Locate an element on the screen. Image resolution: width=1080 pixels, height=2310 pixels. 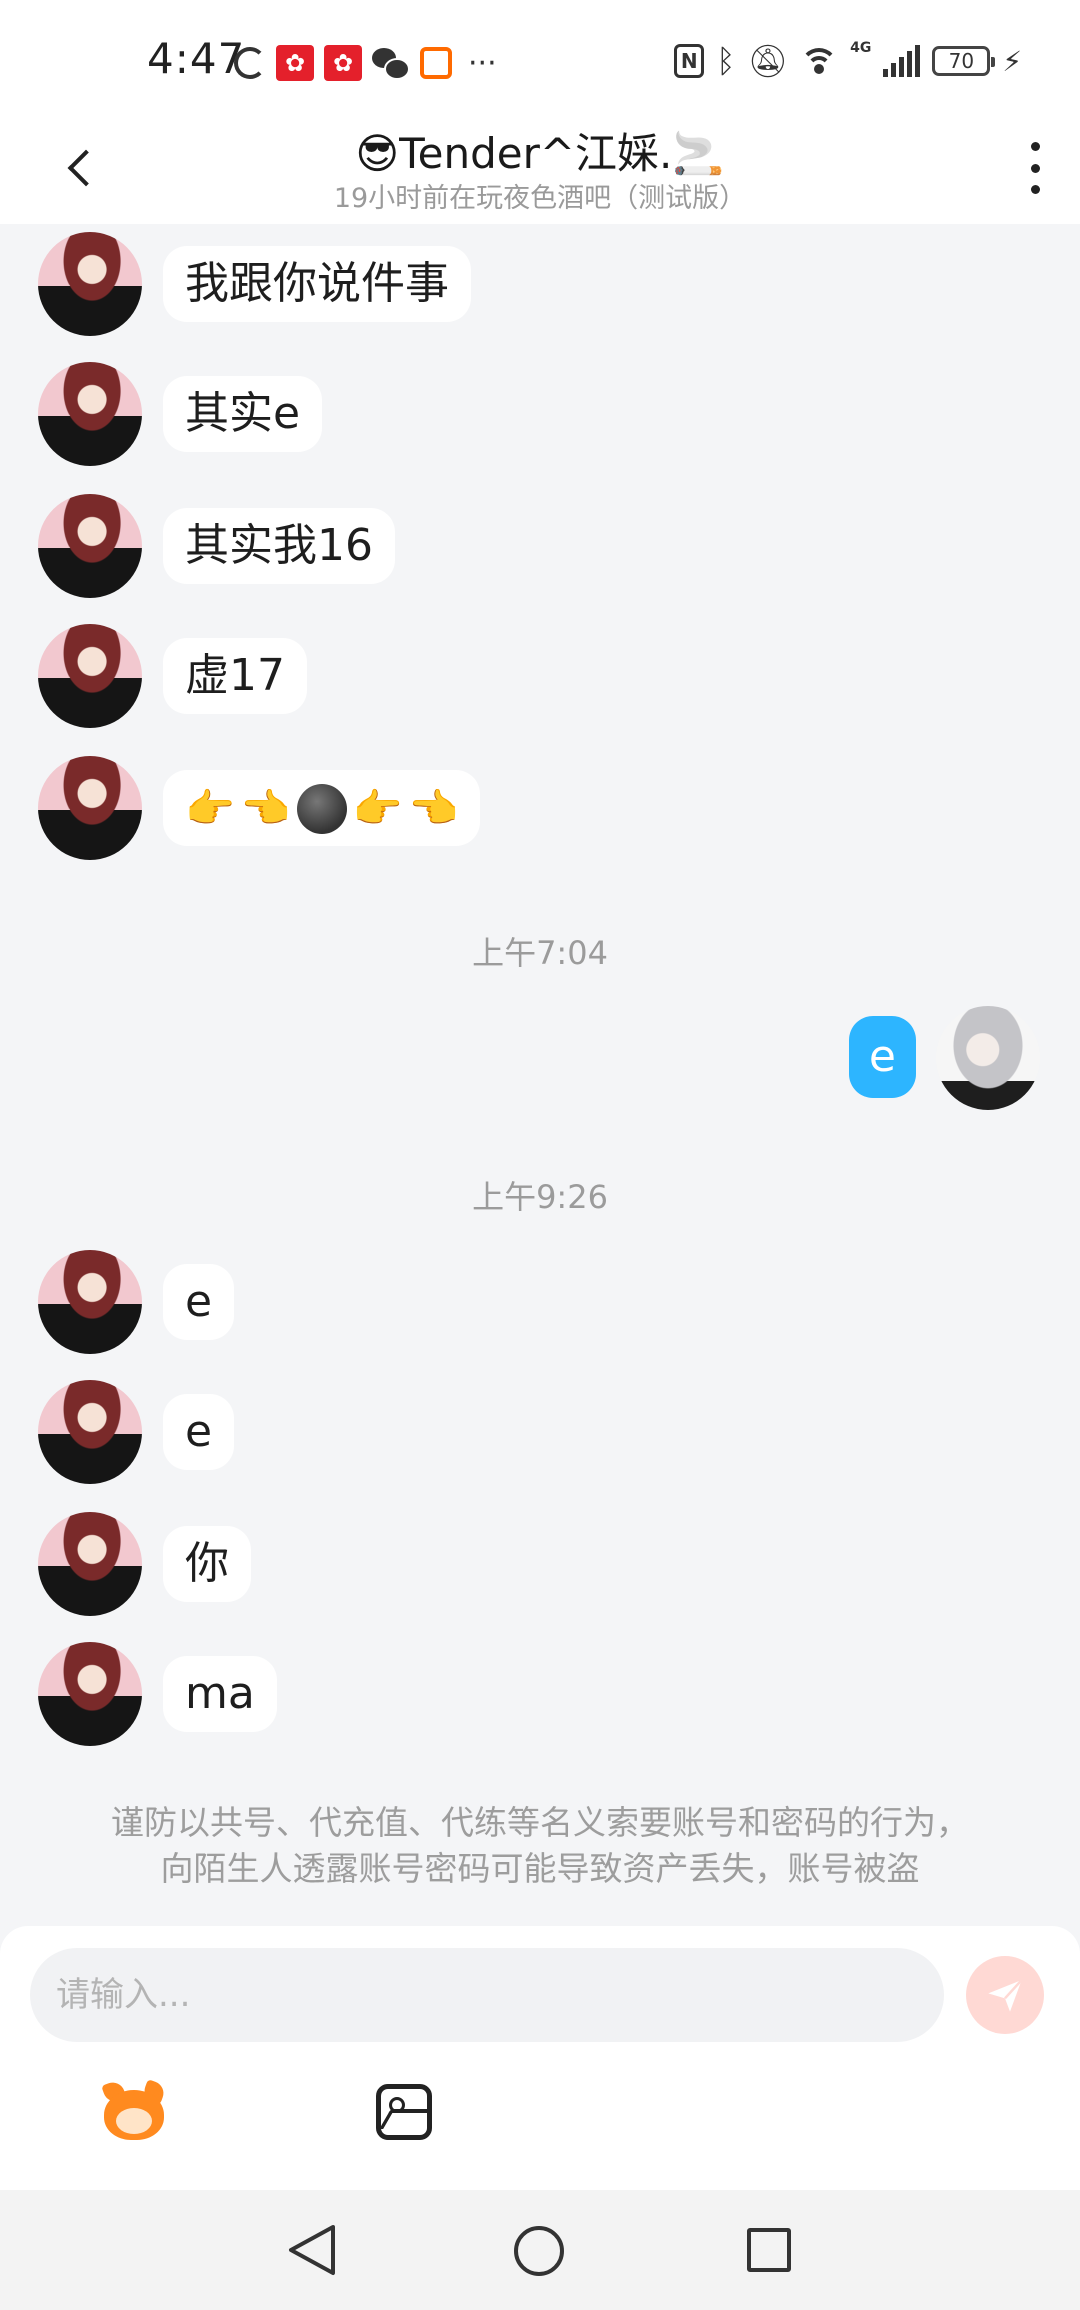
nav-home-icon is located at coordinates (539, 2251).